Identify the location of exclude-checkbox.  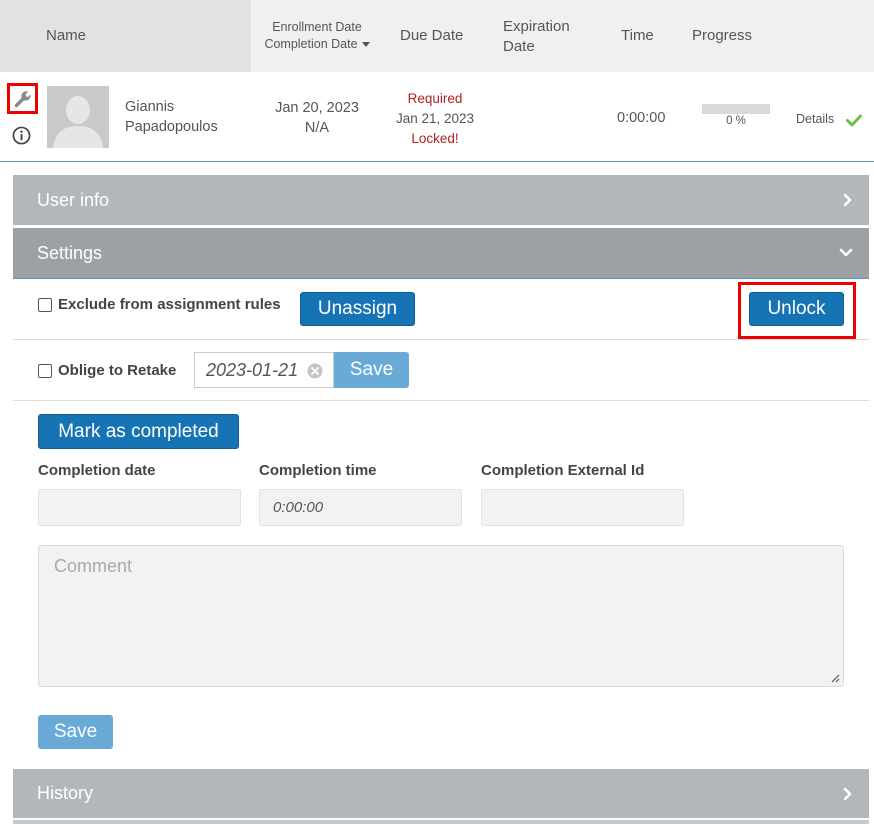
(45, 304).